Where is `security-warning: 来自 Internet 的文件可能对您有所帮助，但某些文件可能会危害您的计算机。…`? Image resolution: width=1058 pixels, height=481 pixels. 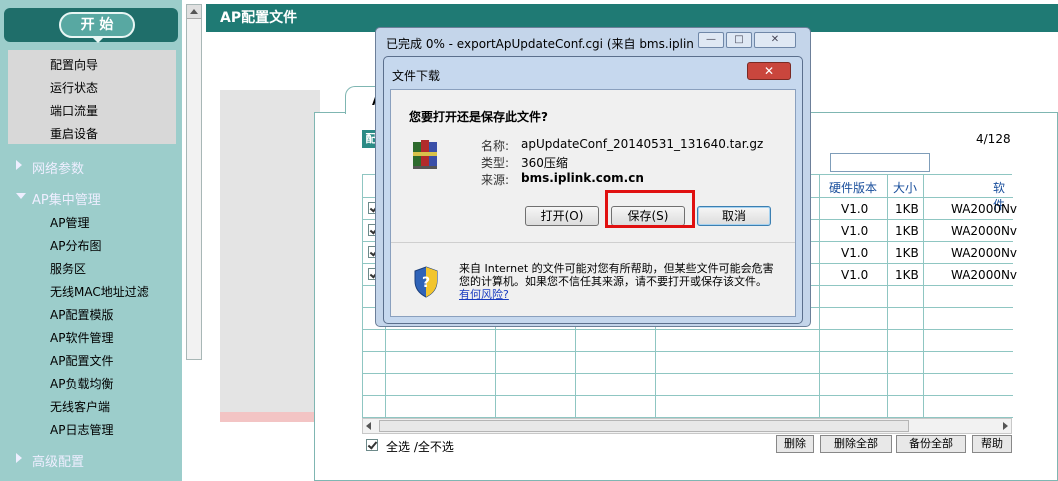
security-warning: 来自 Internet 的文件可能对您有所帮助，但某些文件可能会危害您的计算机。… is located at coordinates (619, 281).